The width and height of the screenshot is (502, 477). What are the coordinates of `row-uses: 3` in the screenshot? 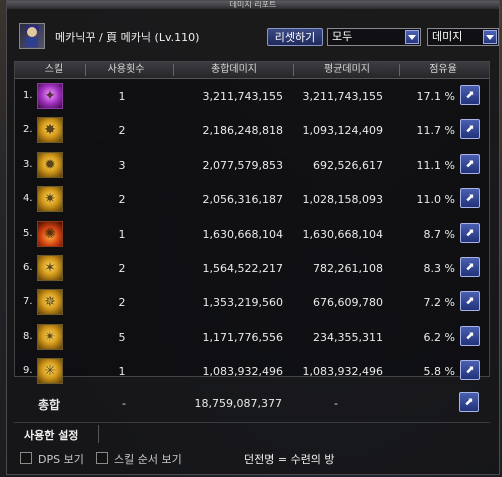 It's located at (122, 165).